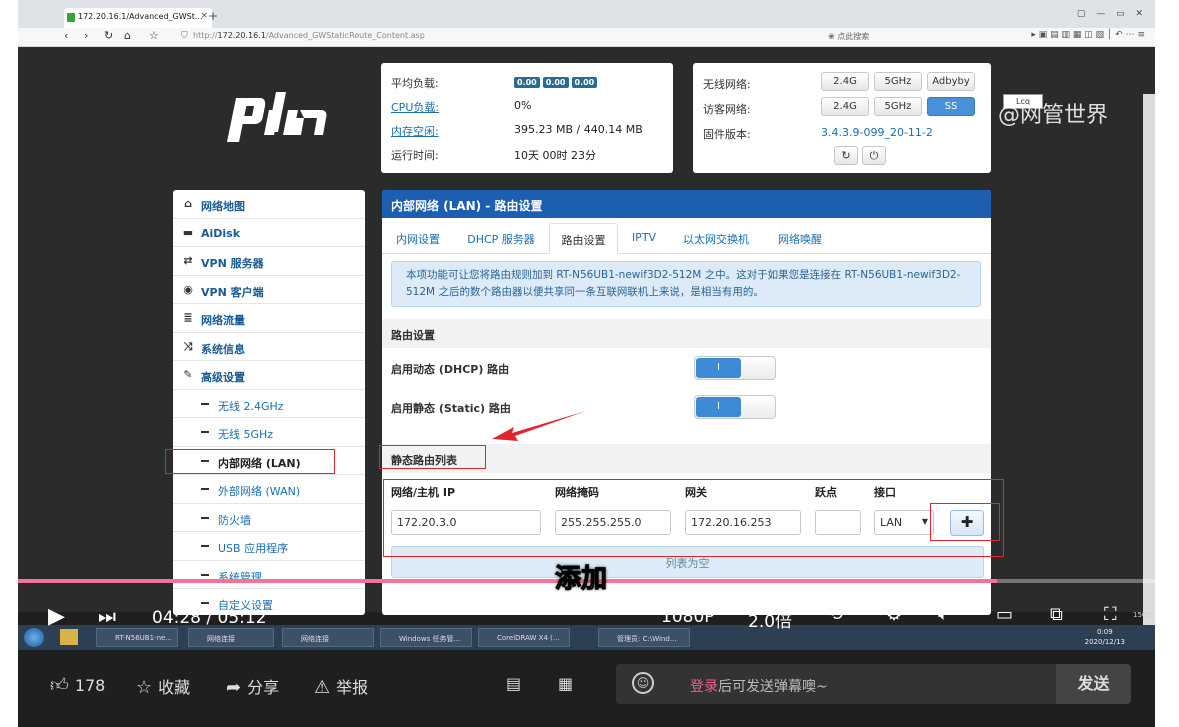 This screenshot has width=1179, height=727. I want to click on static-route-toggle: I, so click(735, 407).